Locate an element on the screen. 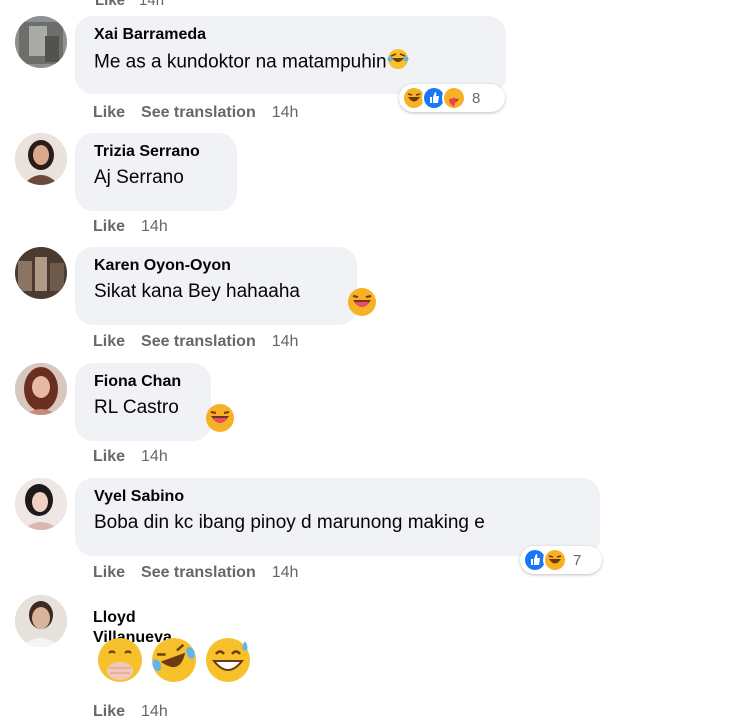 This screenshot has width=750, height=723. comment-author: Trizia Serrano is located at coordinates (157, 152).